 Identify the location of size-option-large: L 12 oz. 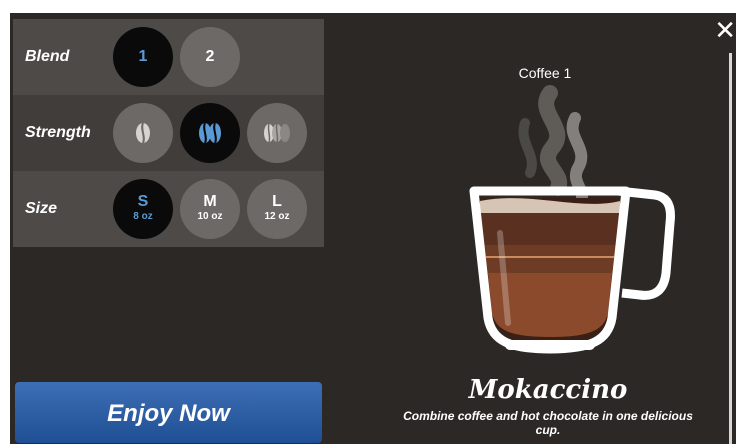
(277, 209).